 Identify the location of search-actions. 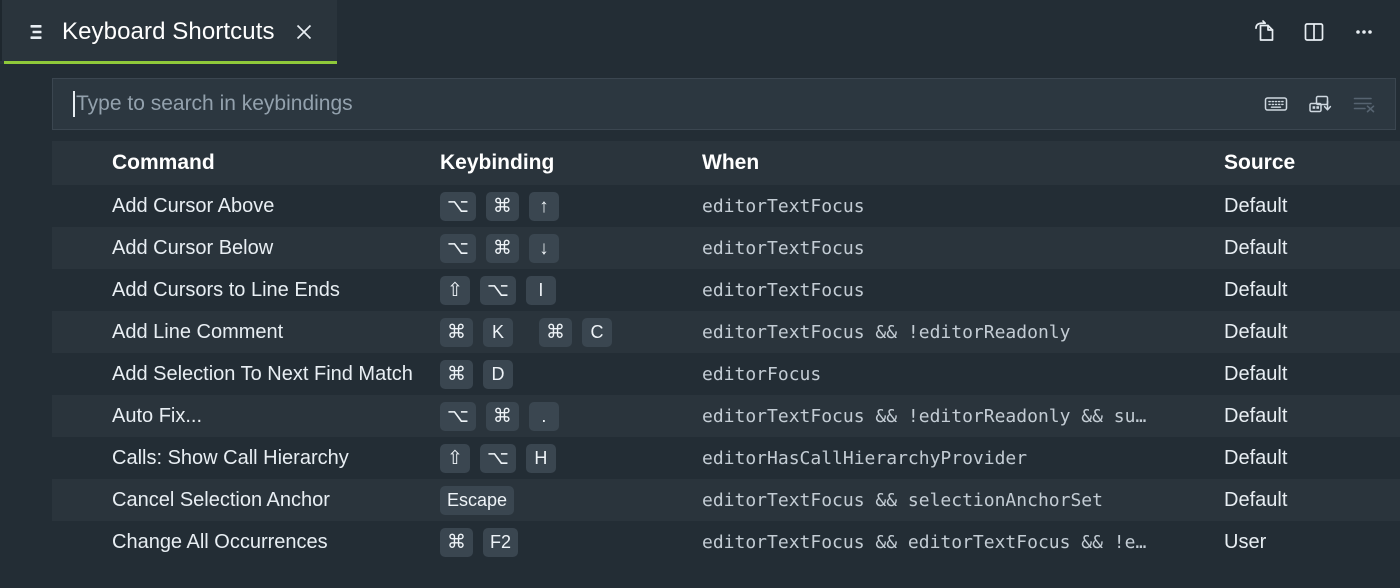
(1329, 104).